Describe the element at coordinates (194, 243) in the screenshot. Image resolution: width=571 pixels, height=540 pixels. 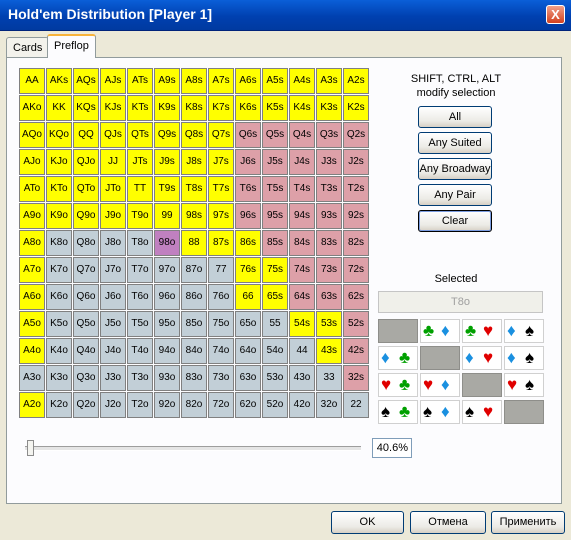
I see `hand-cell-88: 88` at that location.